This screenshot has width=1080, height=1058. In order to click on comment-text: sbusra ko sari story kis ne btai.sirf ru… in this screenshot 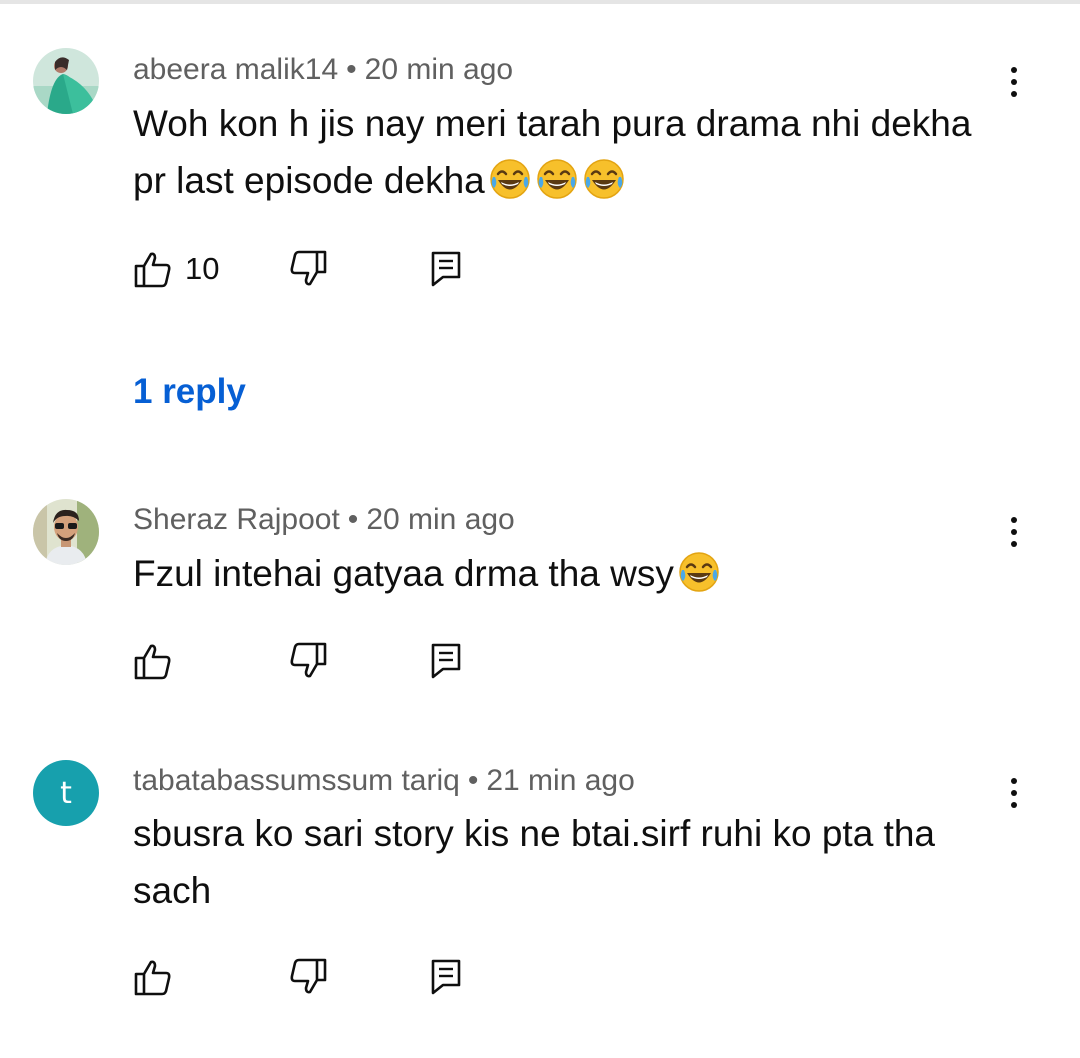, I will do `click(573, 862)`.